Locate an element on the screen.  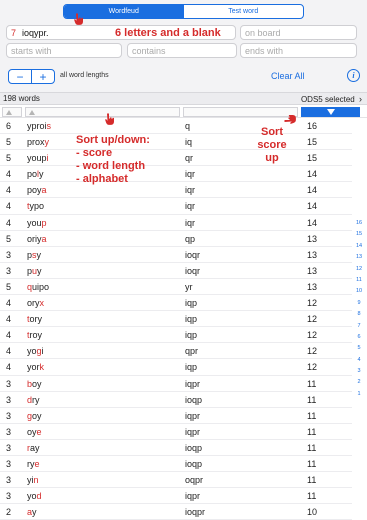
word: typo is located at coordinates (35, 206).